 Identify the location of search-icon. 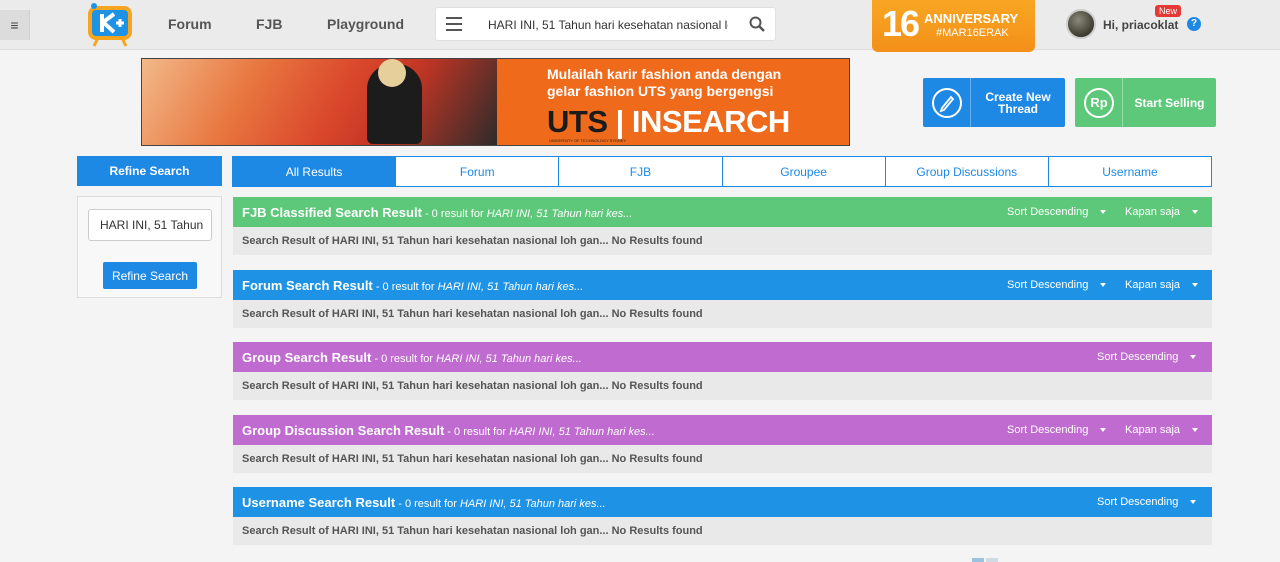
(757, 24).